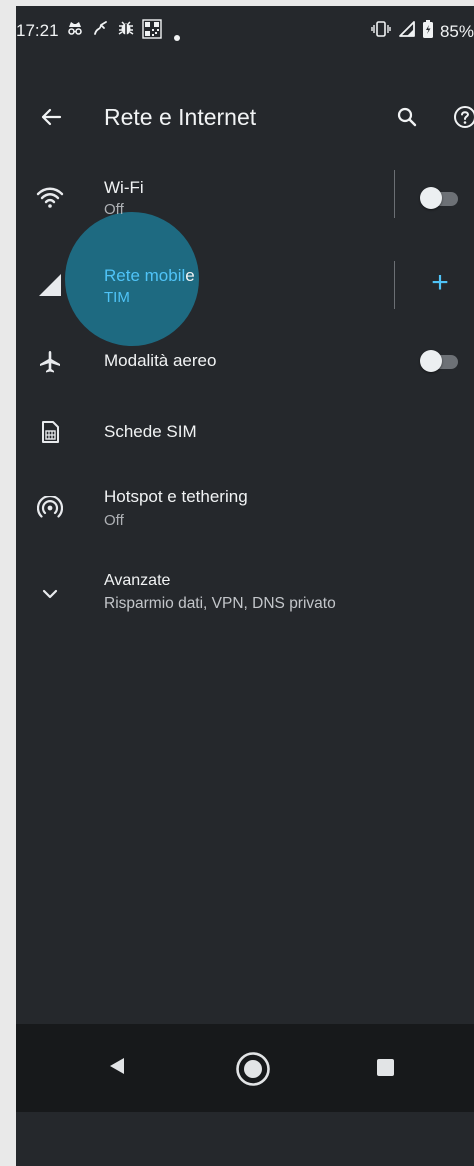  Describe the element at coordinates (385, 1067) in the screenshot. I see `nav-recents-button` at that location.